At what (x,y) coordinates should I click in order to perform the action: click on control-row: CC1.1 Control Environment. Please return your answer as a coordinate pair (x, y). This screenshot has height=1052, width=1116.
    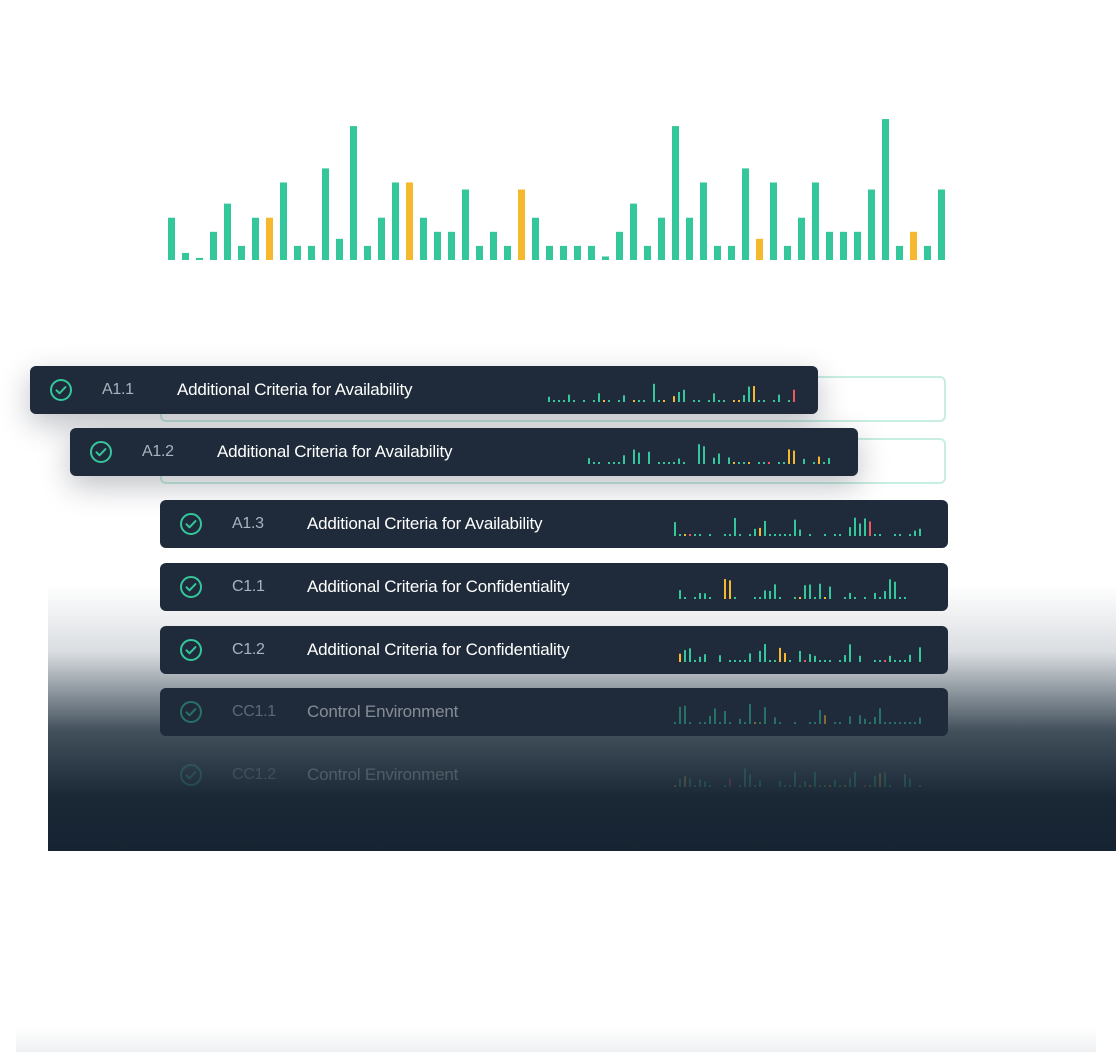
    Looking at the image, I should click on (554, 712).